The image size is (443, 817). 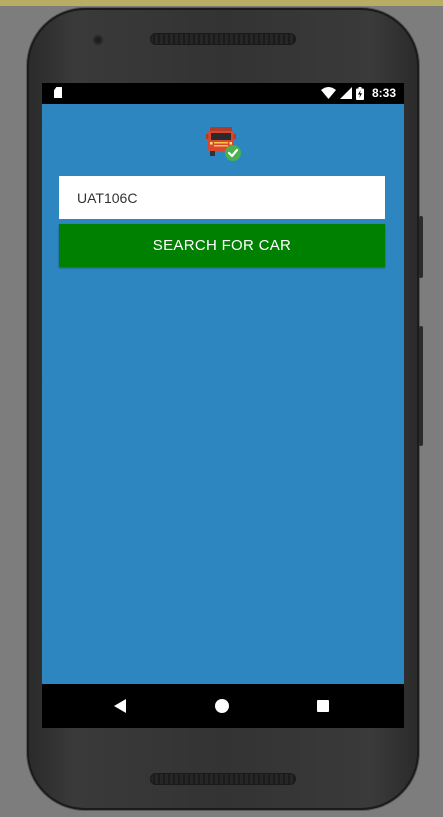 I want to click on recents-icon, so click(x=323, y=706).